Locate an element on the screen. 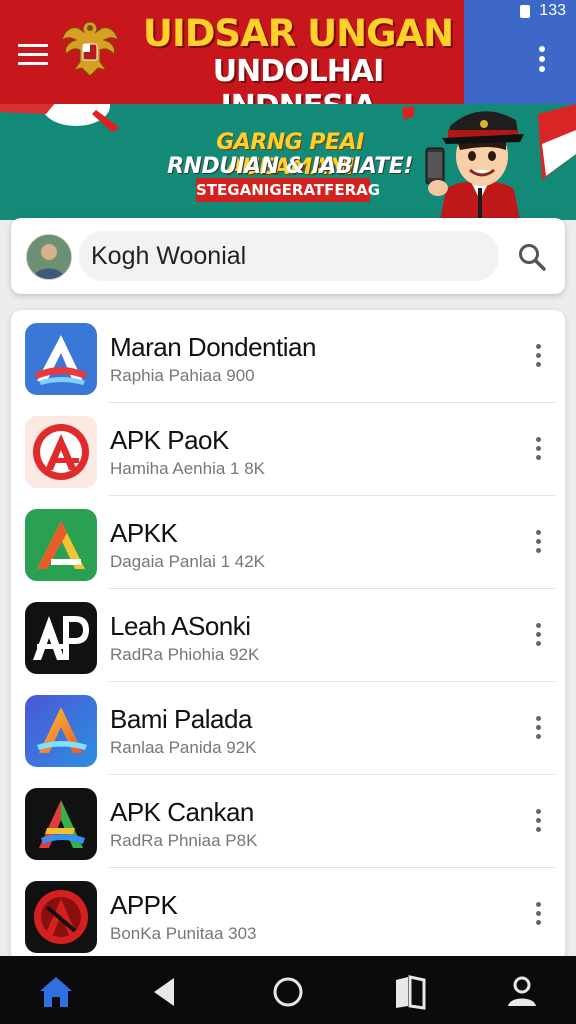  list-item: APPK BonKa Punitaa 303 is located at coordinates (288, 914).